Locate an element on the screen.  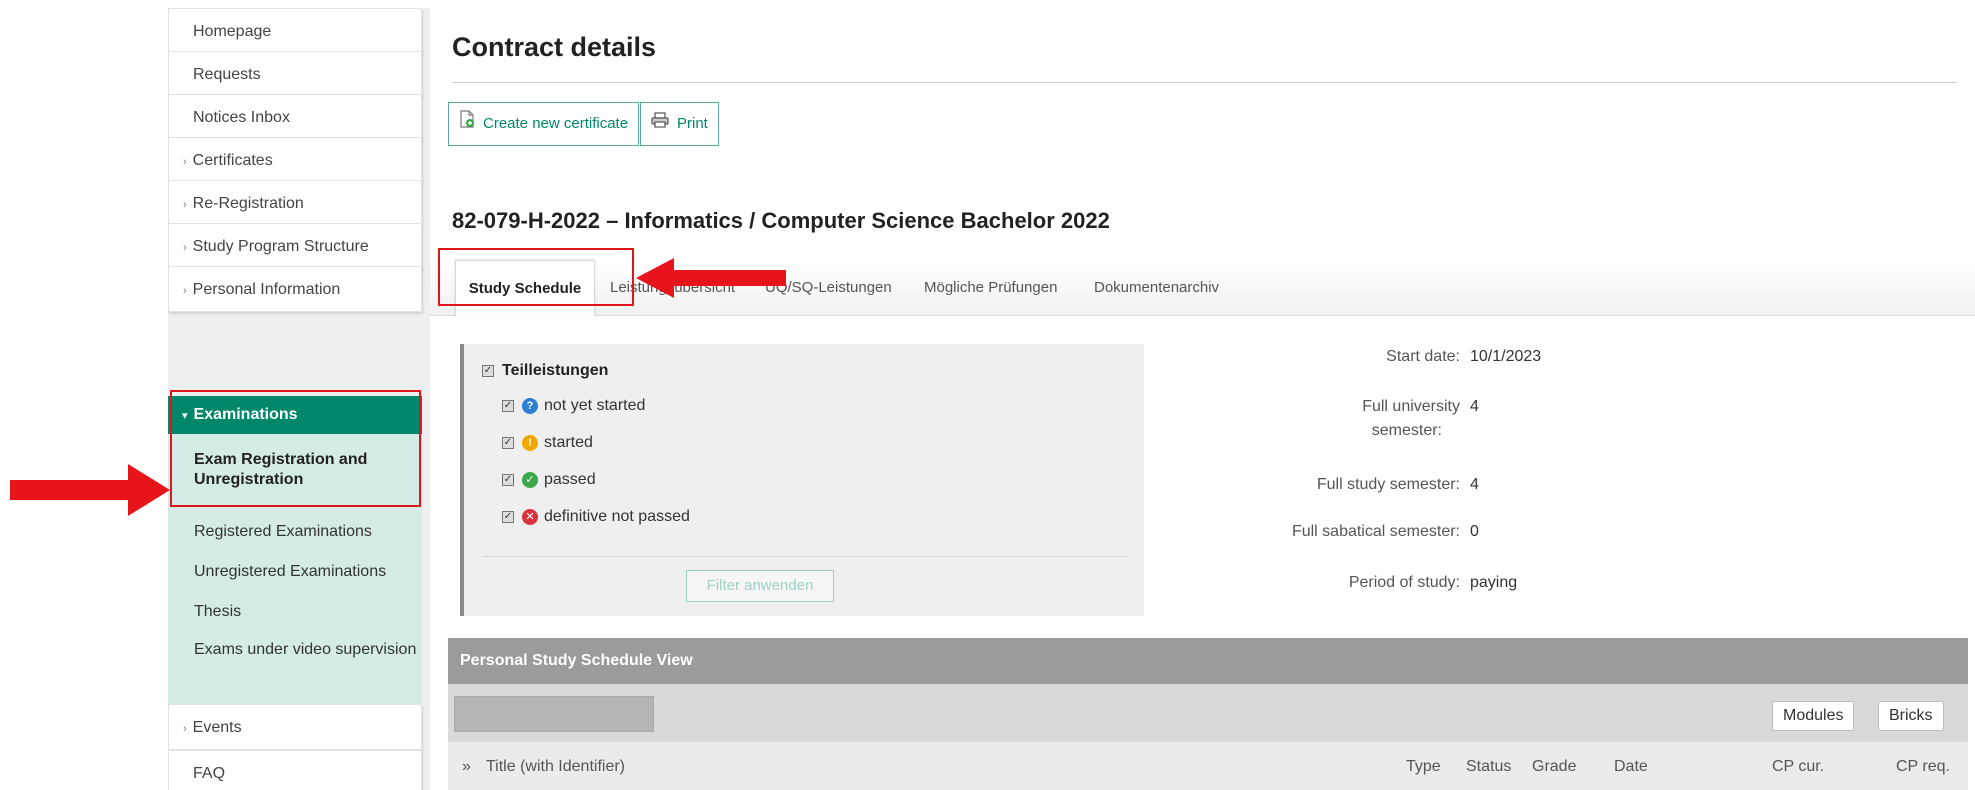
page-title: Contract details is located at coordinates (554, 47).